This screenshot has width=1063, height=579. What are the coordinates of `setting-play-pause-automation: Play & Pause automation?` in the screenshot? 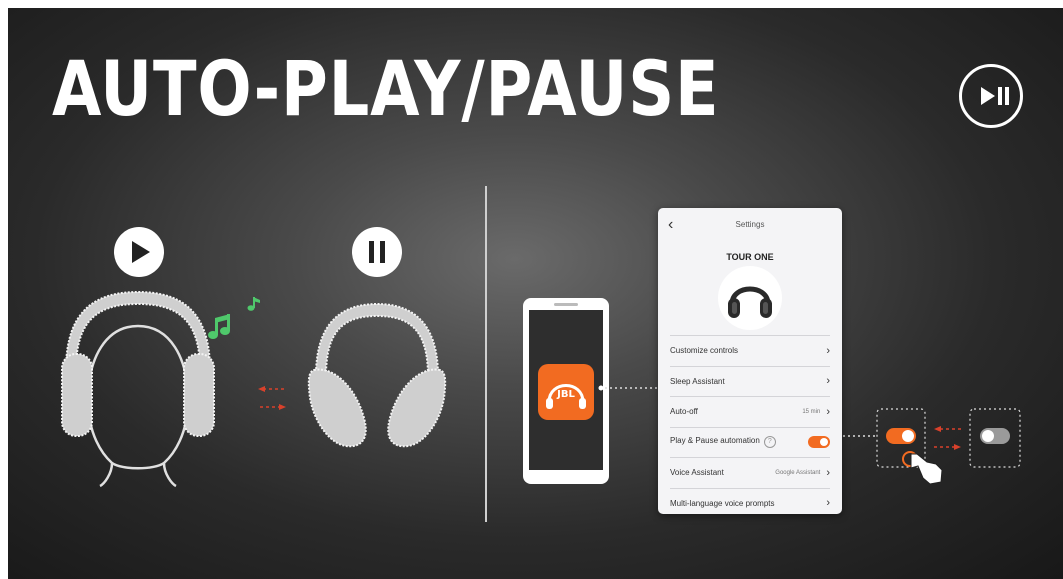 It's located at (750, 442).